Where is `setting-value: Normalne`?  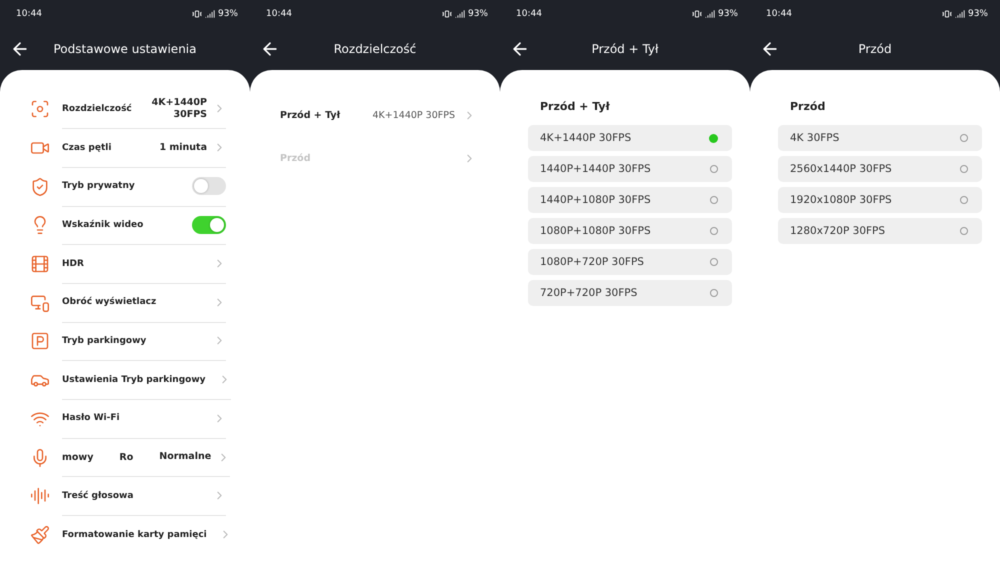
setting-value: Normalne is located at coordinates (185, 457).